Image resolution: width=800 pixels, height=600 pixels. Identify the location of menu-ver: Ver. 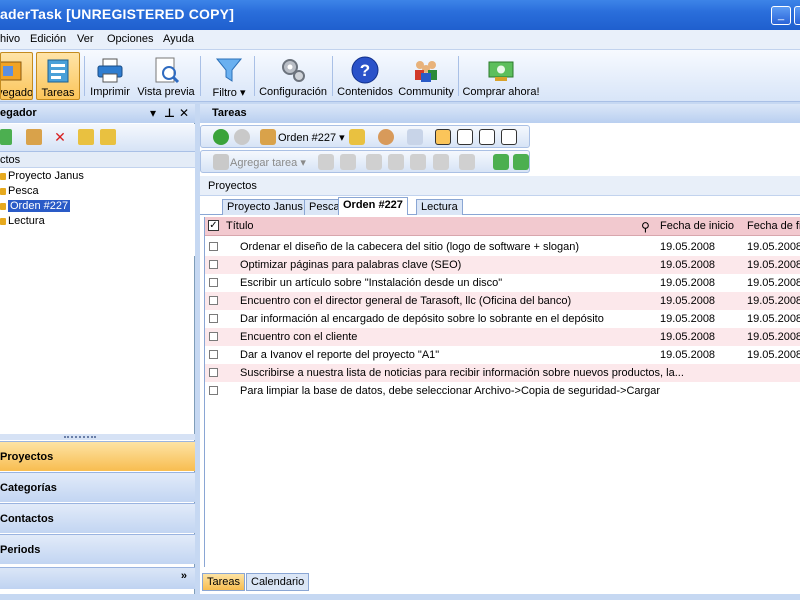
(85, 39).